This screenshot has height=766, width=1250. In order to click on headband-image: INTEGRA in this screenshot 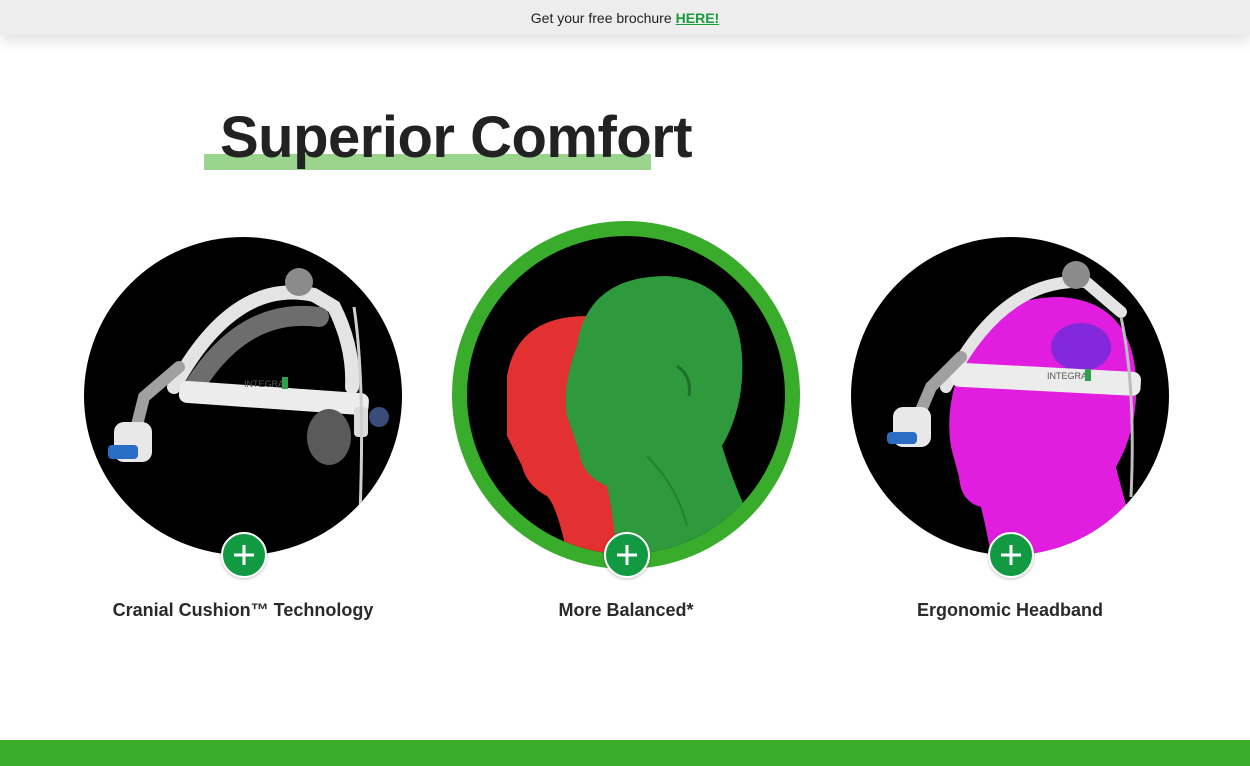, I will do `click(1010, 396)`.